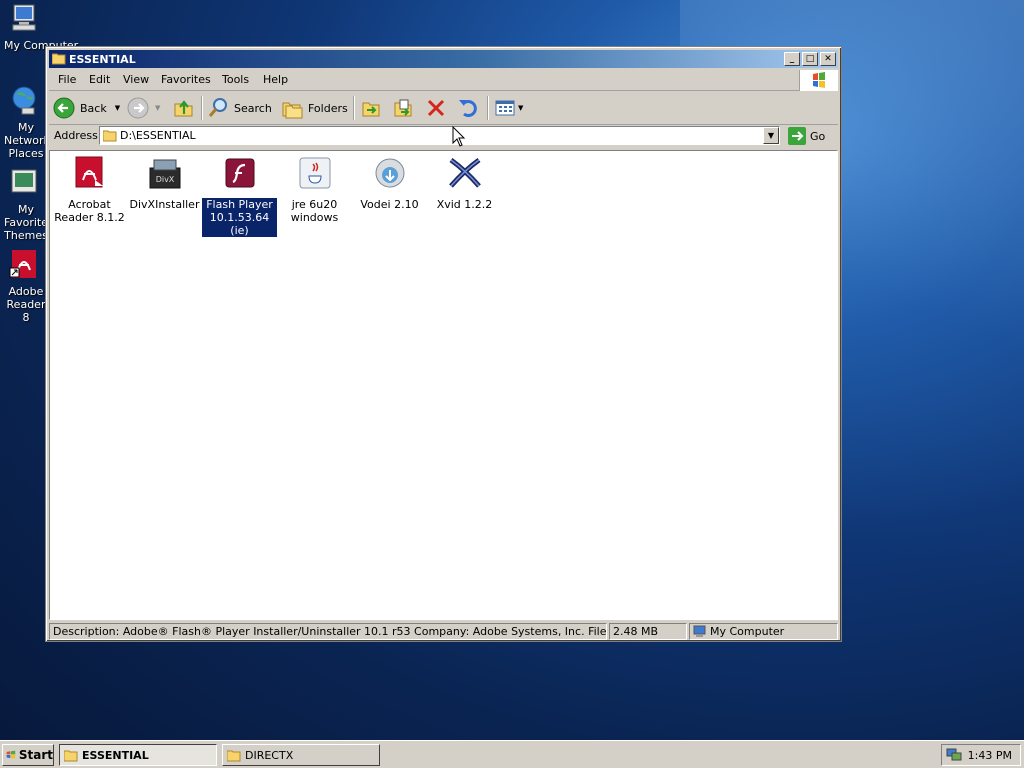 This screenshot has height=768, width=1024. What do you see at coordinates (747, 631) in the screenshot?
I see `status-zone-label: My Computer` at bounding box center [747, 631].